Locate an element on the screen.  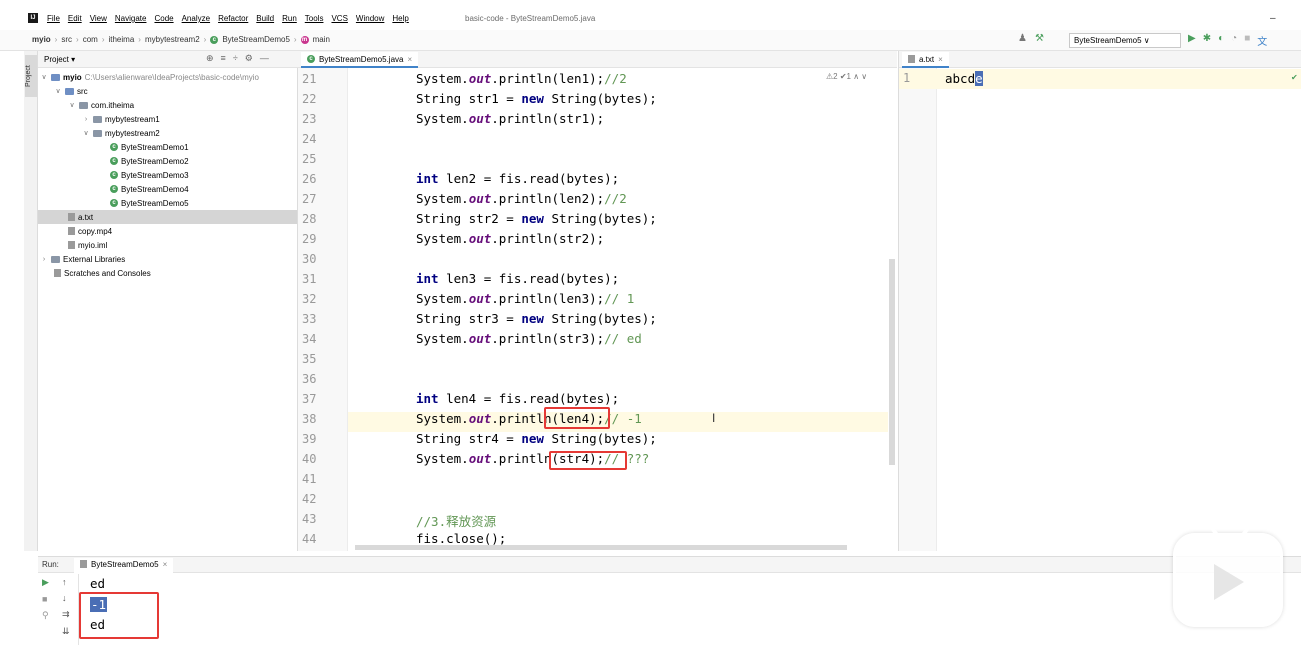
code-line: fis.close(); is located at coordinates (461, 538).